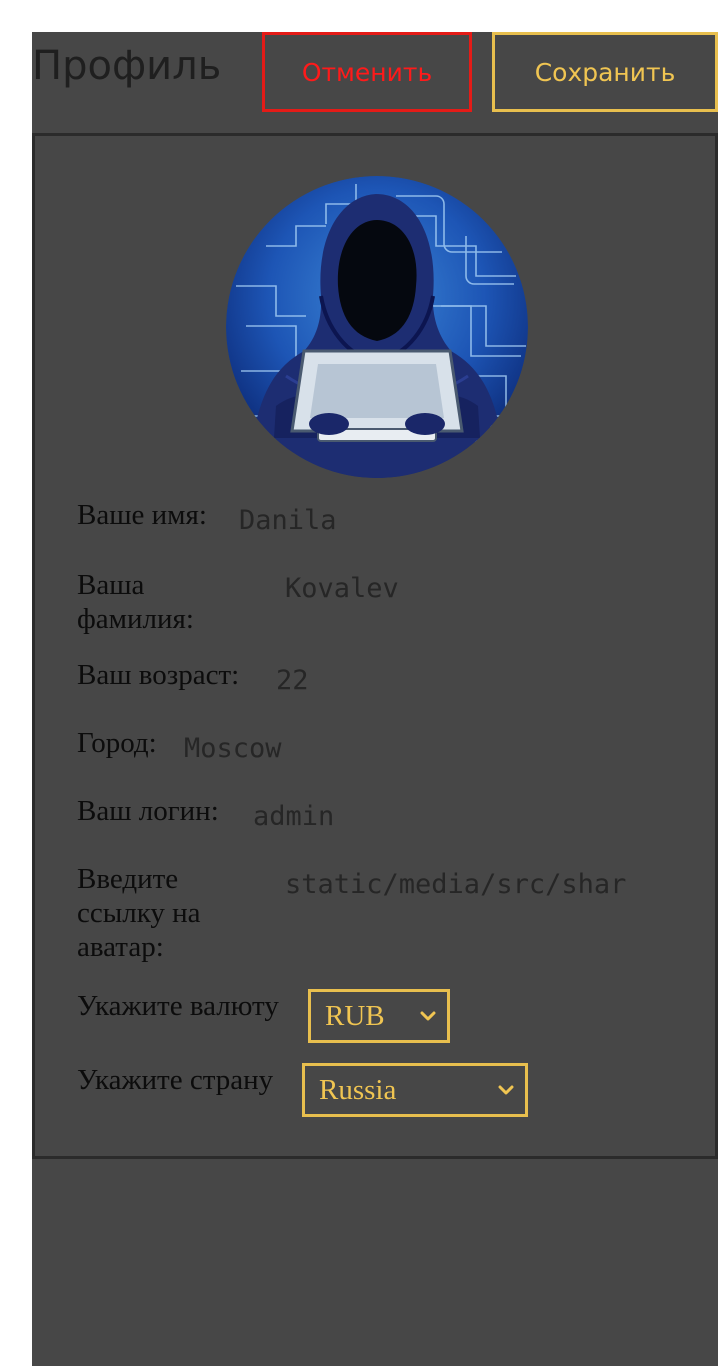 This screenshot has width=718, height=1366. What do you see at coordinates (127, 66) in the screenshot?
I see `page-title: Профиль` at bounding box center [127, 66].